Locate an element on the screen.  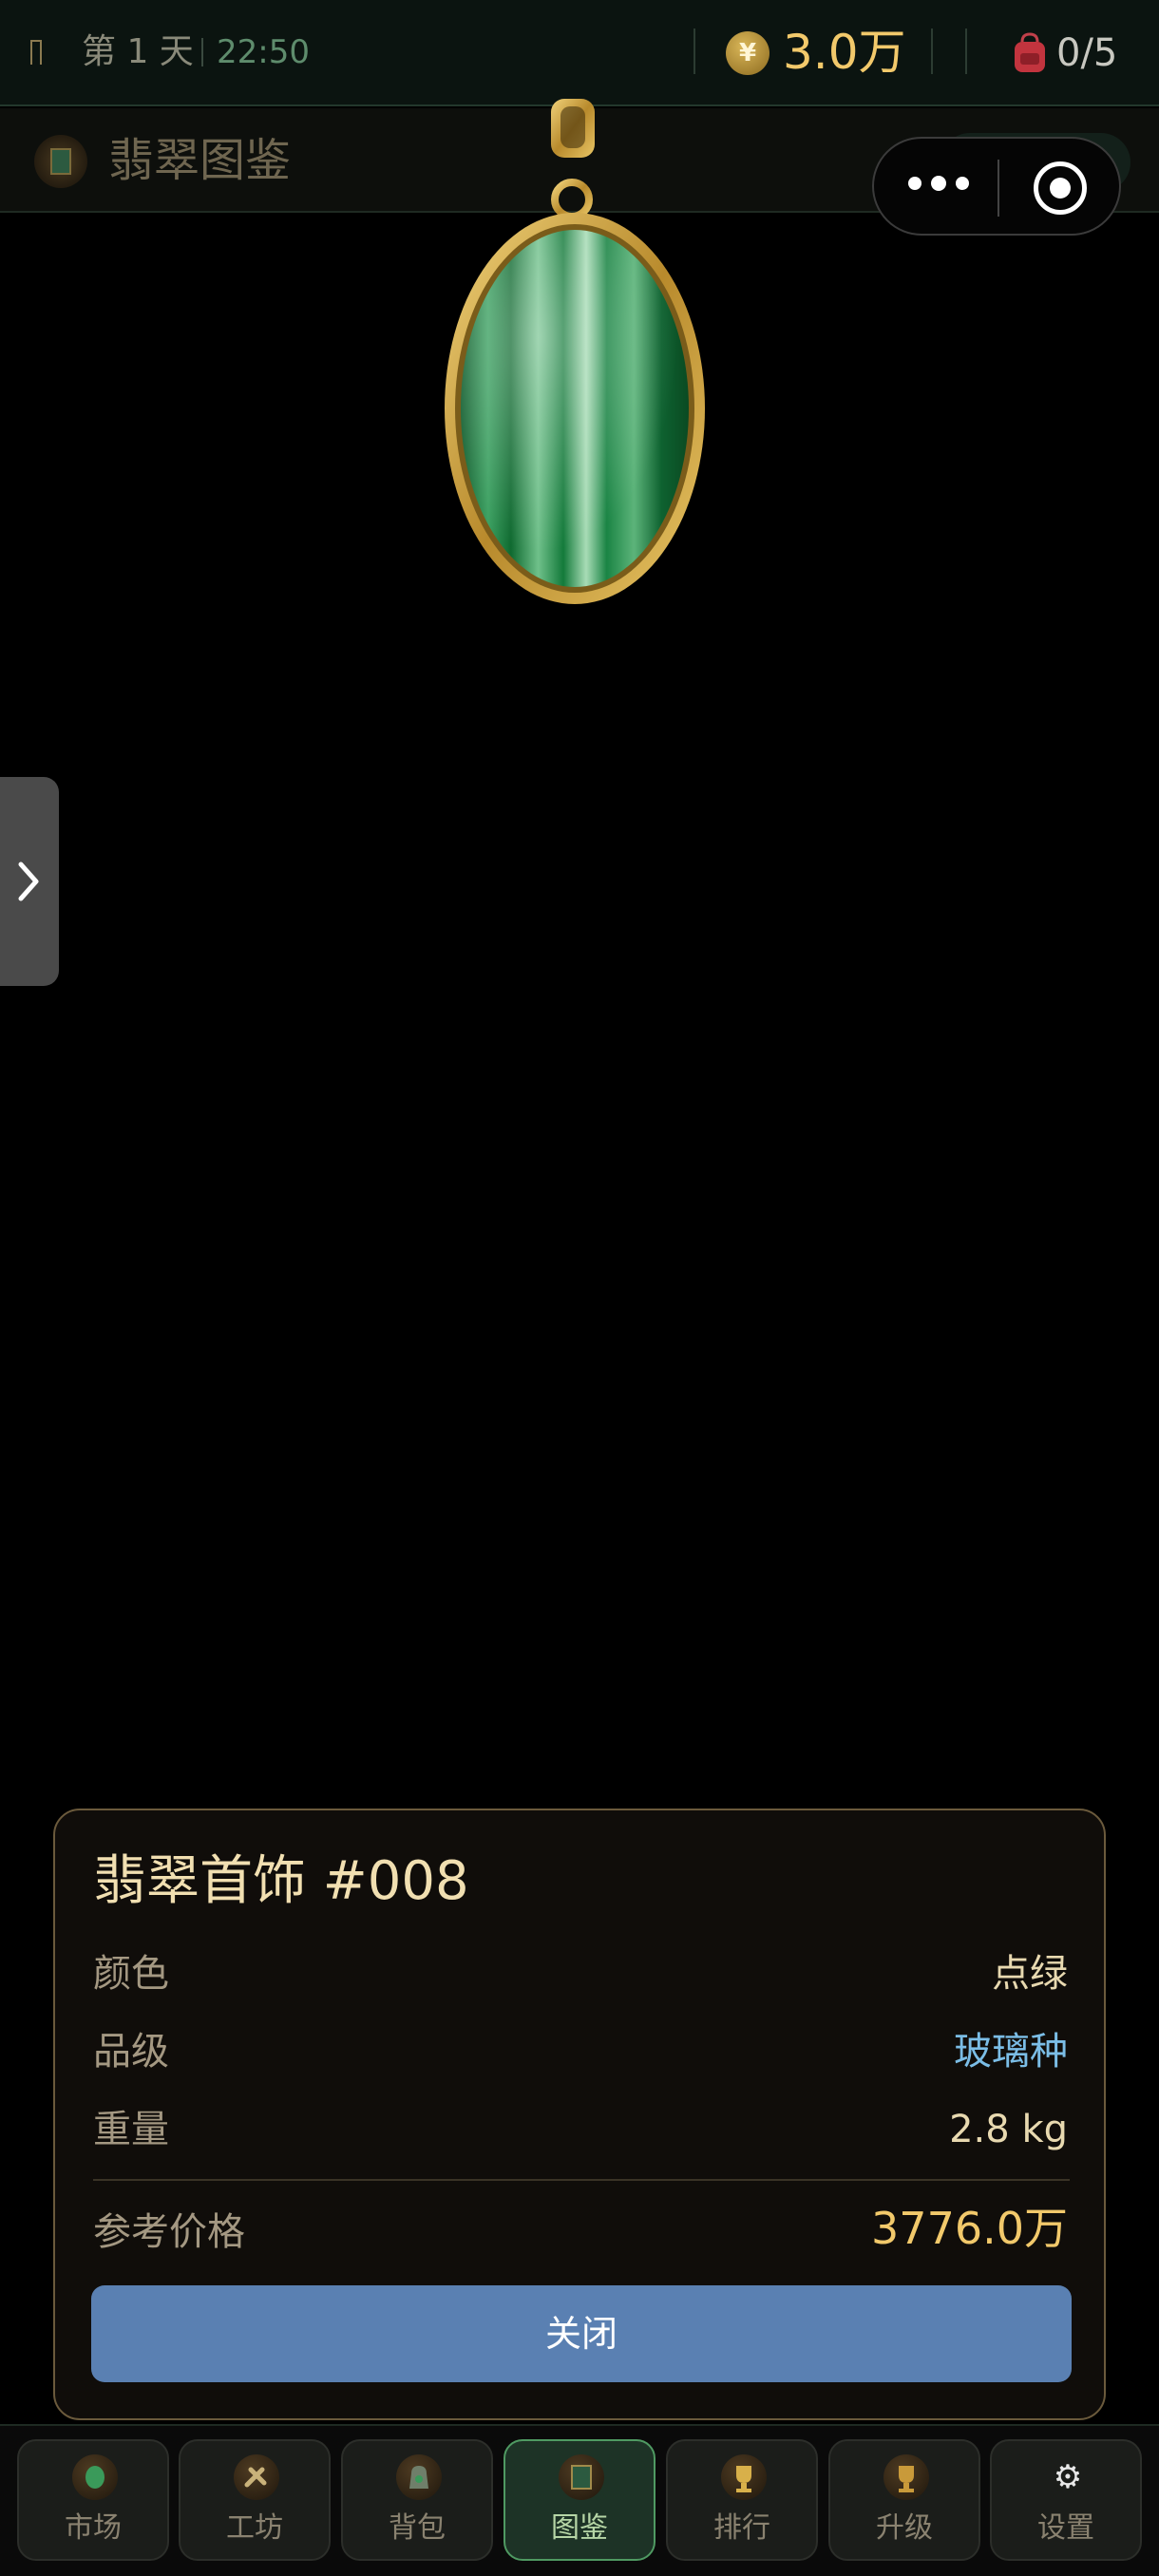
nav-label: 市场 is located at coordinates (93, 2528).